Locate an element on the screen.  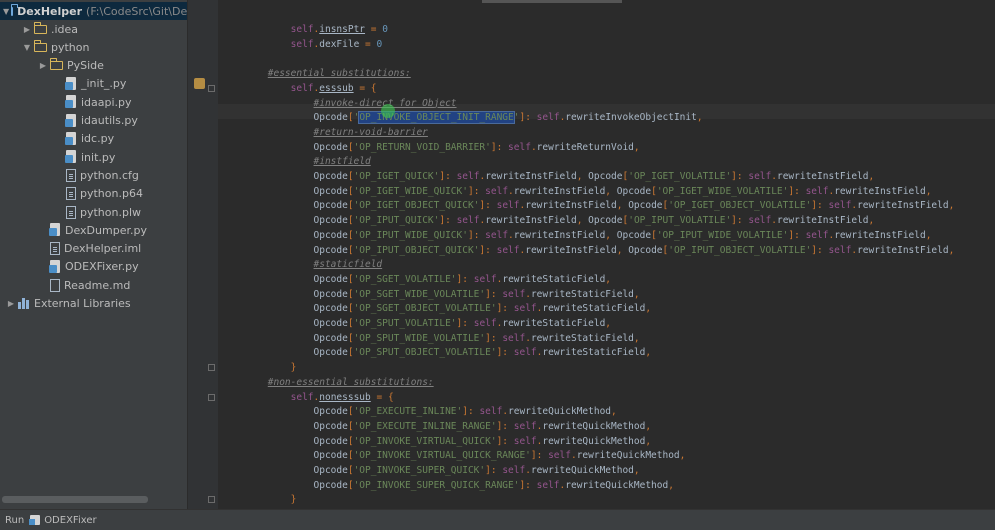
tree-item-label: idautils.py is located at coordinates (109, 120).